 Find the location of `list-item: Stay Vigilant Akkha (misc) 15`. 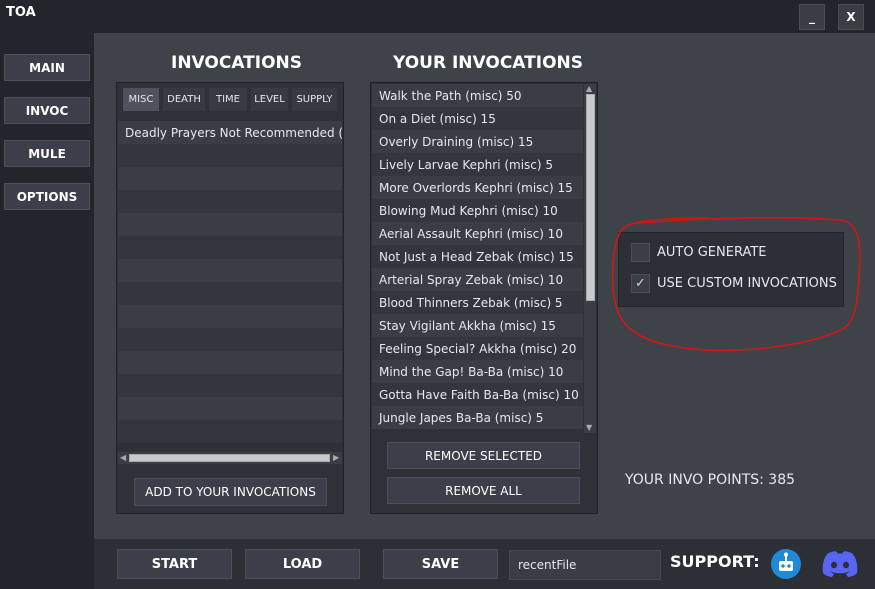

list-item: Stay Vigilant Akkha (misc) 15 is located at coordinates (477, 325).